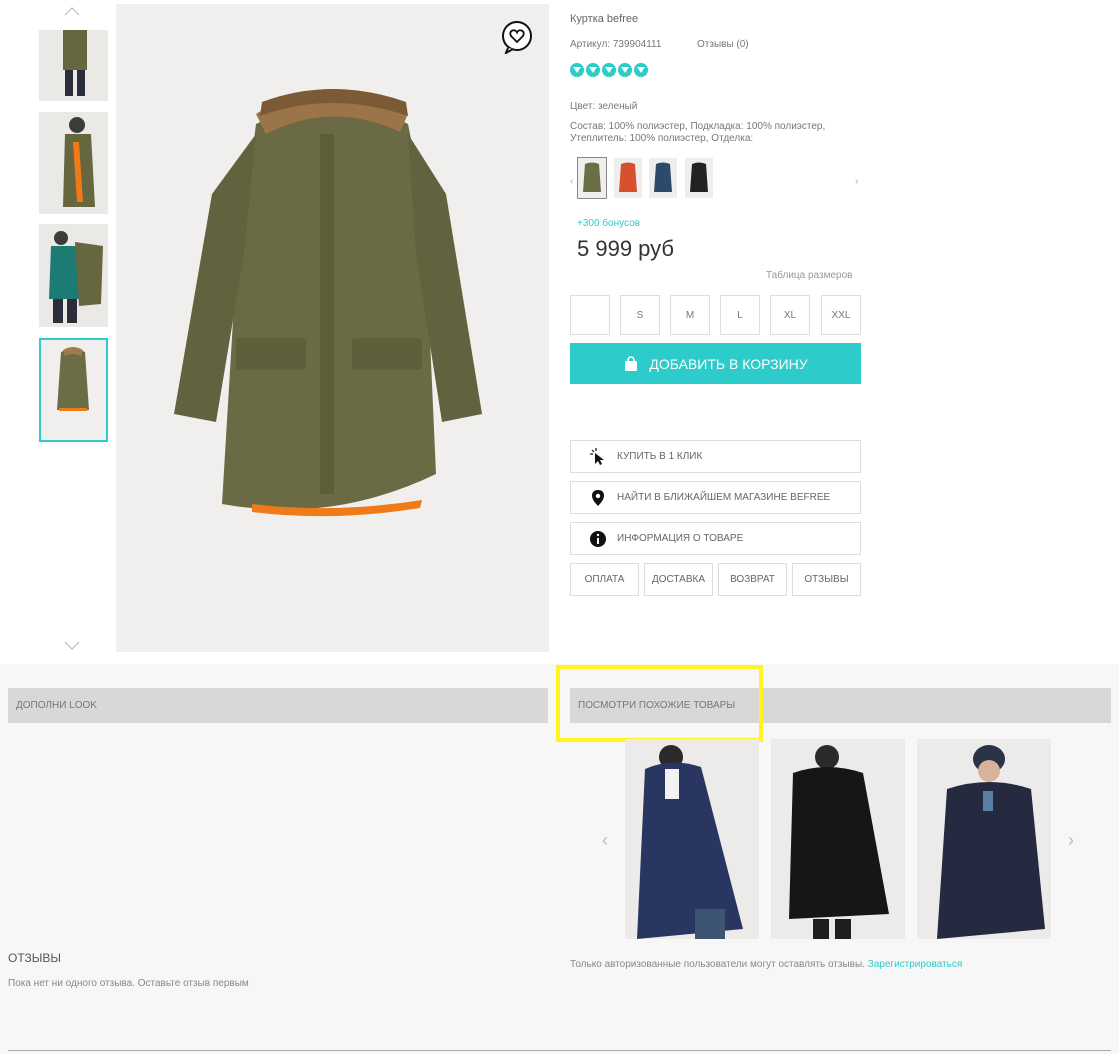 The height and width of the screenshot is (1054, 1119). What do you see at coordinates (856, 181) in the screenshot?
I see `swatch-next-arrow: ›` at bounding box center [856, 181].